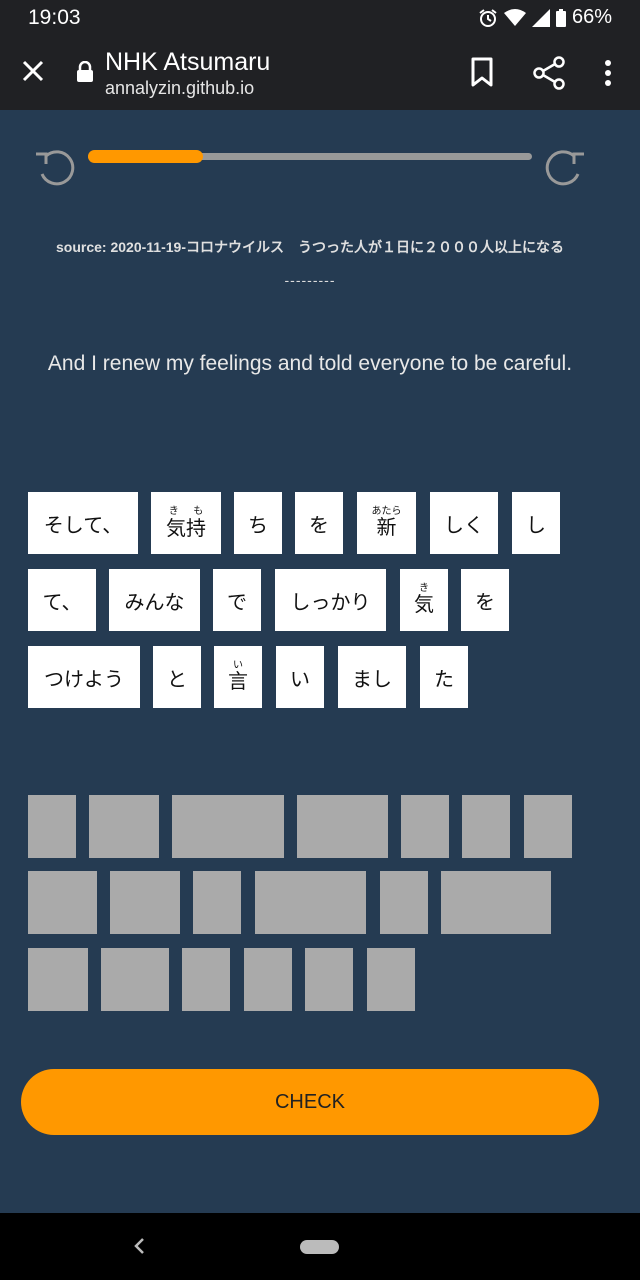  I want to click on word-tile: しく, so click(464, 523).